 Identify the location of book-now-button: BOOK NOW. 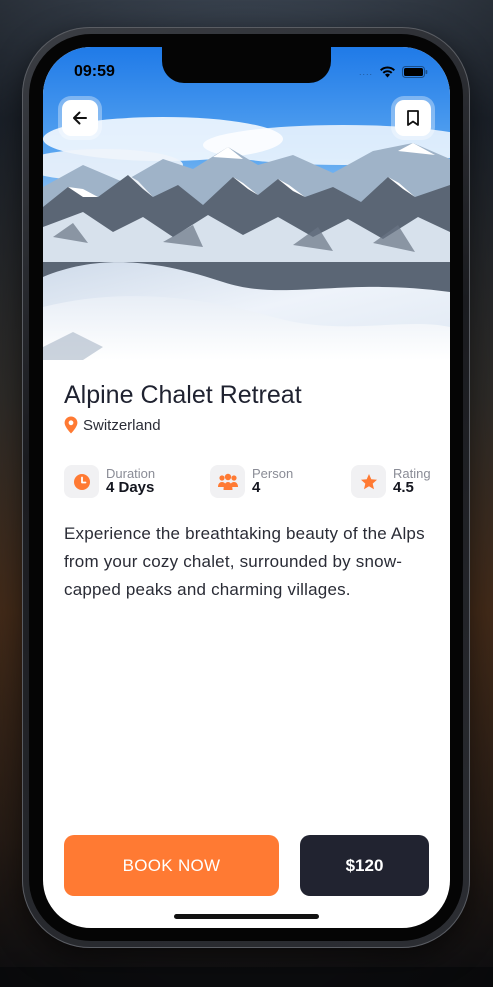
(171, 865).